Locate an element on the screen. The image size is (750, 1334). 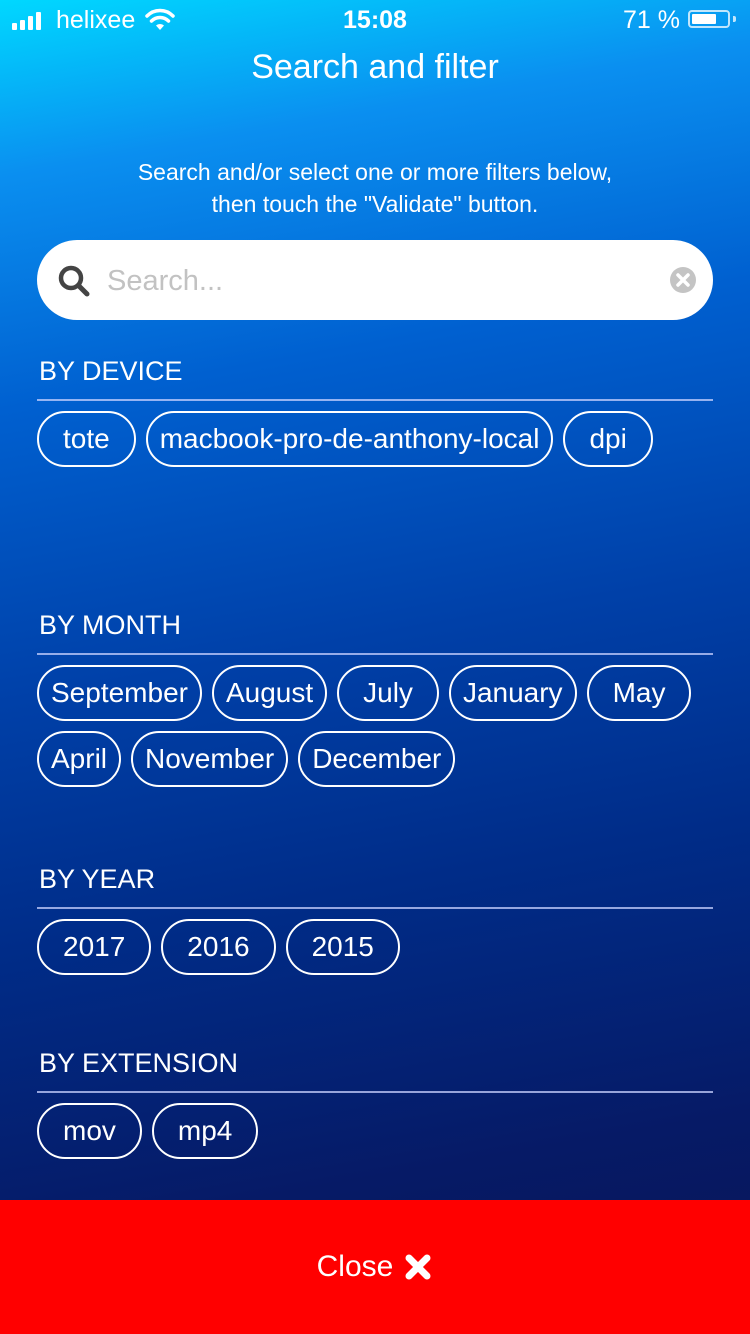
page-title: Search and filter is located at coordinates (375, 67).